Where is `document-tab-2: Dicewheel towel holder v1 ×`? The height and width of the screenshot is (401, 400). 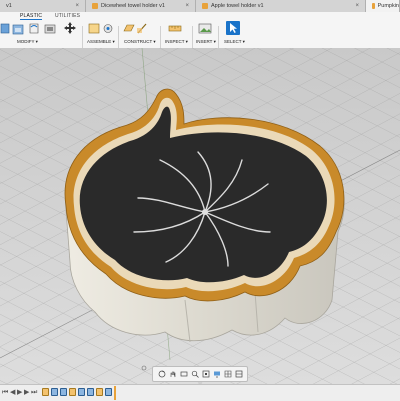 document-tab-2: Dicewheel towel holder v1 × is located at coordinates (141, 6).